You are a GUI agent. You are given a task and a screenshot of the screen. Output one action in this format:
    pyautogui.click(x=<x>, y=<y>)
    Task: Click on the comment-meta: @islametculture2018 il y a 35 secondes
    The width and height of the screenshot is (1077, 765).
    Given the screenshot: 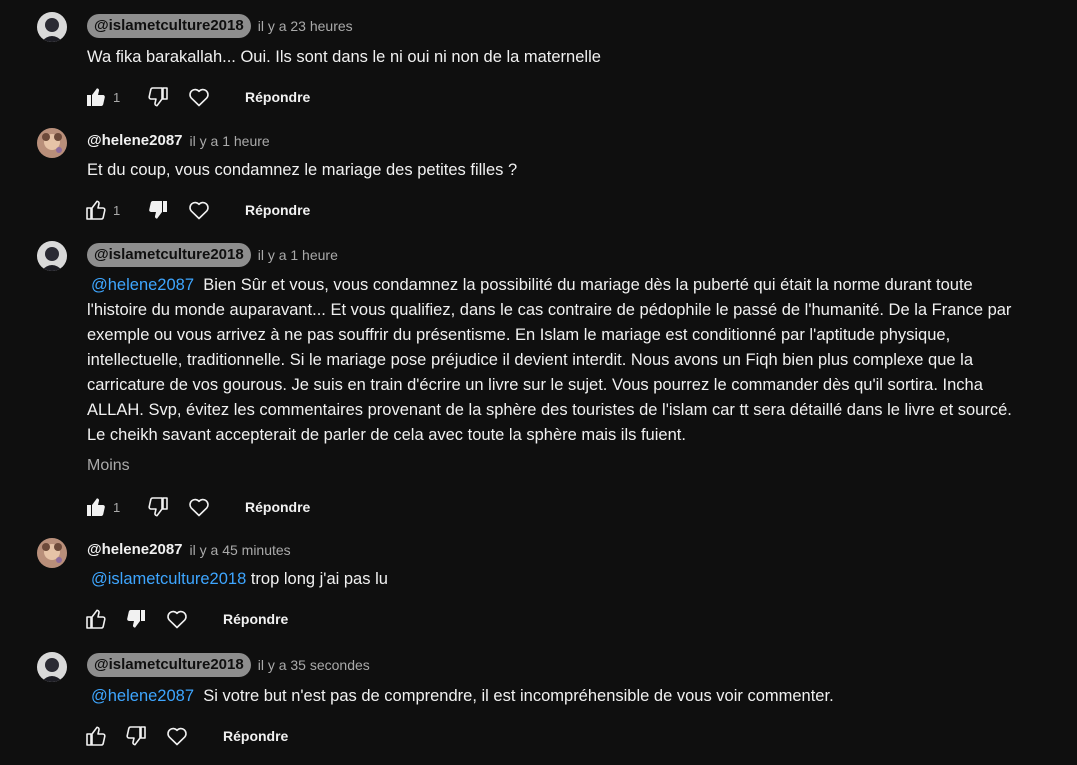 What is the action you would take?
    pyautogui.click(x=228, y=665)
    